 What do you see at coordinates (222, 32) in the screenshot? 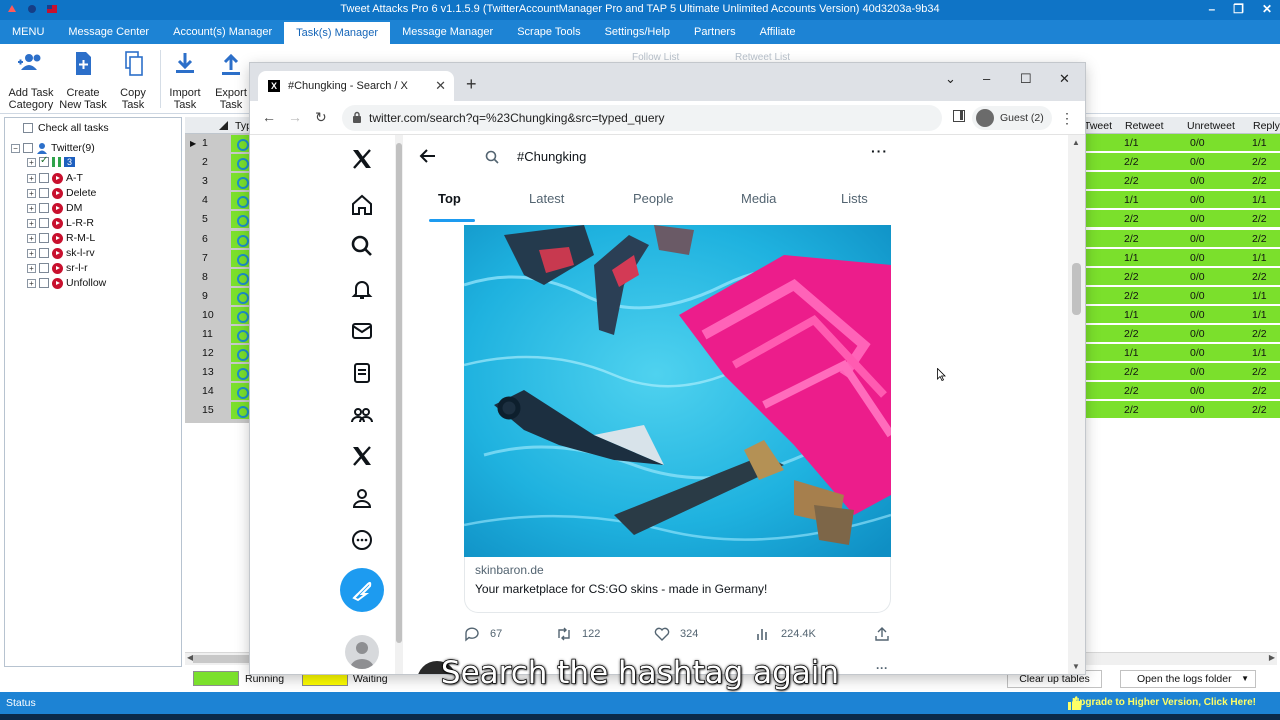
I see `menu-accounts-manager: Account(s) Manager` at bounding box center [222, 32].